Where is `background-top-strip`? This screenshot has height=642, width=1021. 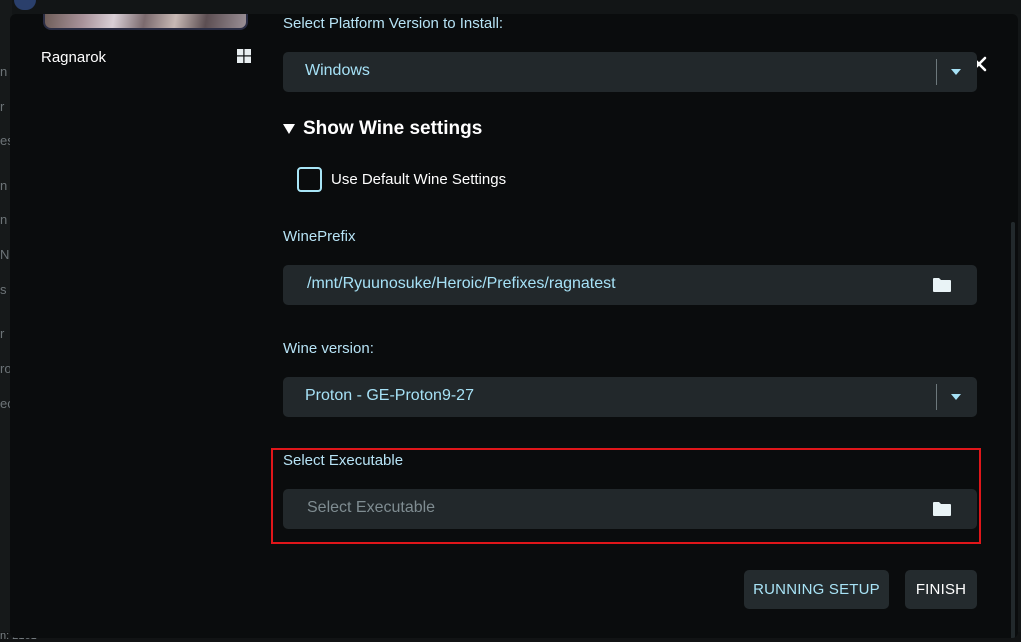
background-top-strip is located at coordinates (510, 7).